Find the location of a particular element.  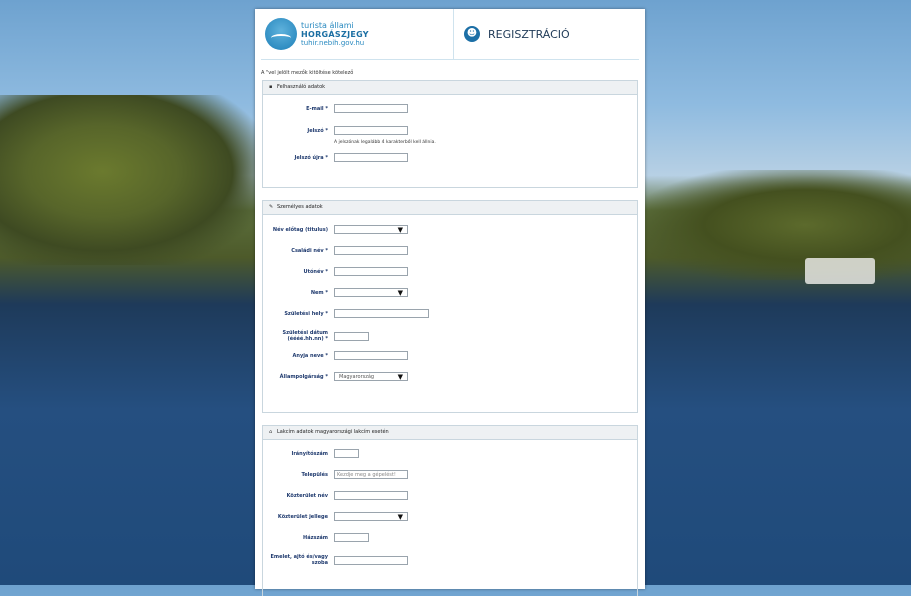

mother-name-label: Anyja neve * is located at coordinates (310, 355).